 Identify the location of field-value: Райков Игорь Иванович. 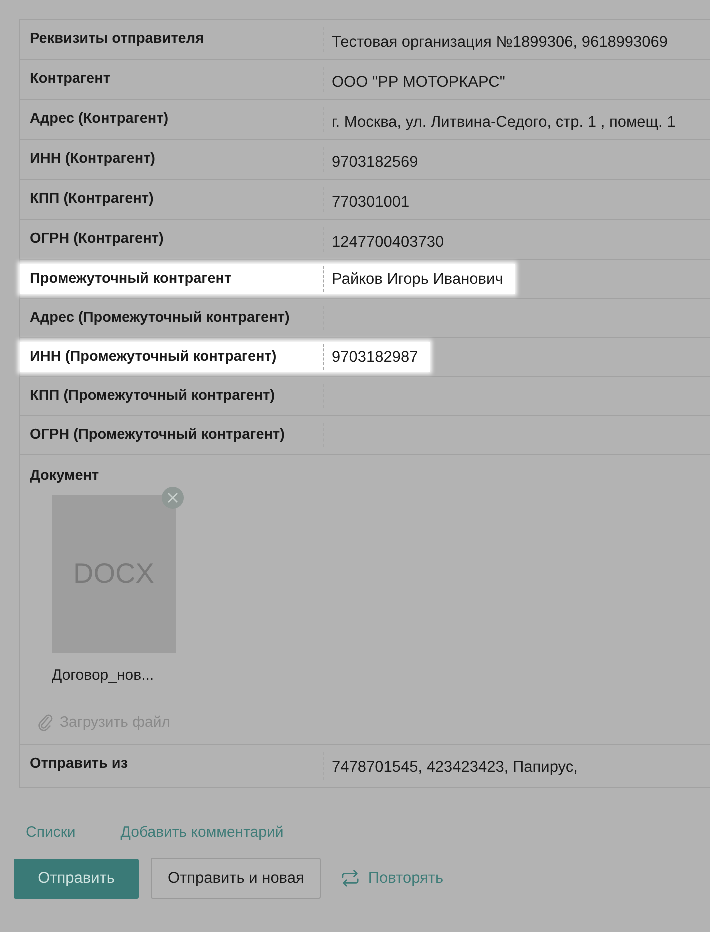
(418, 279).